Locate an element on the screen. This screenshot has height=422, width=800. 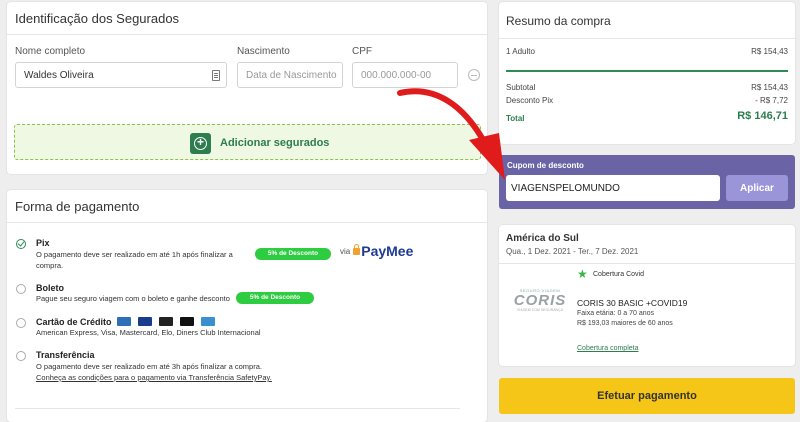
cpf-placeholder: 000.000.000-00 is located at coordinates (396, 75).